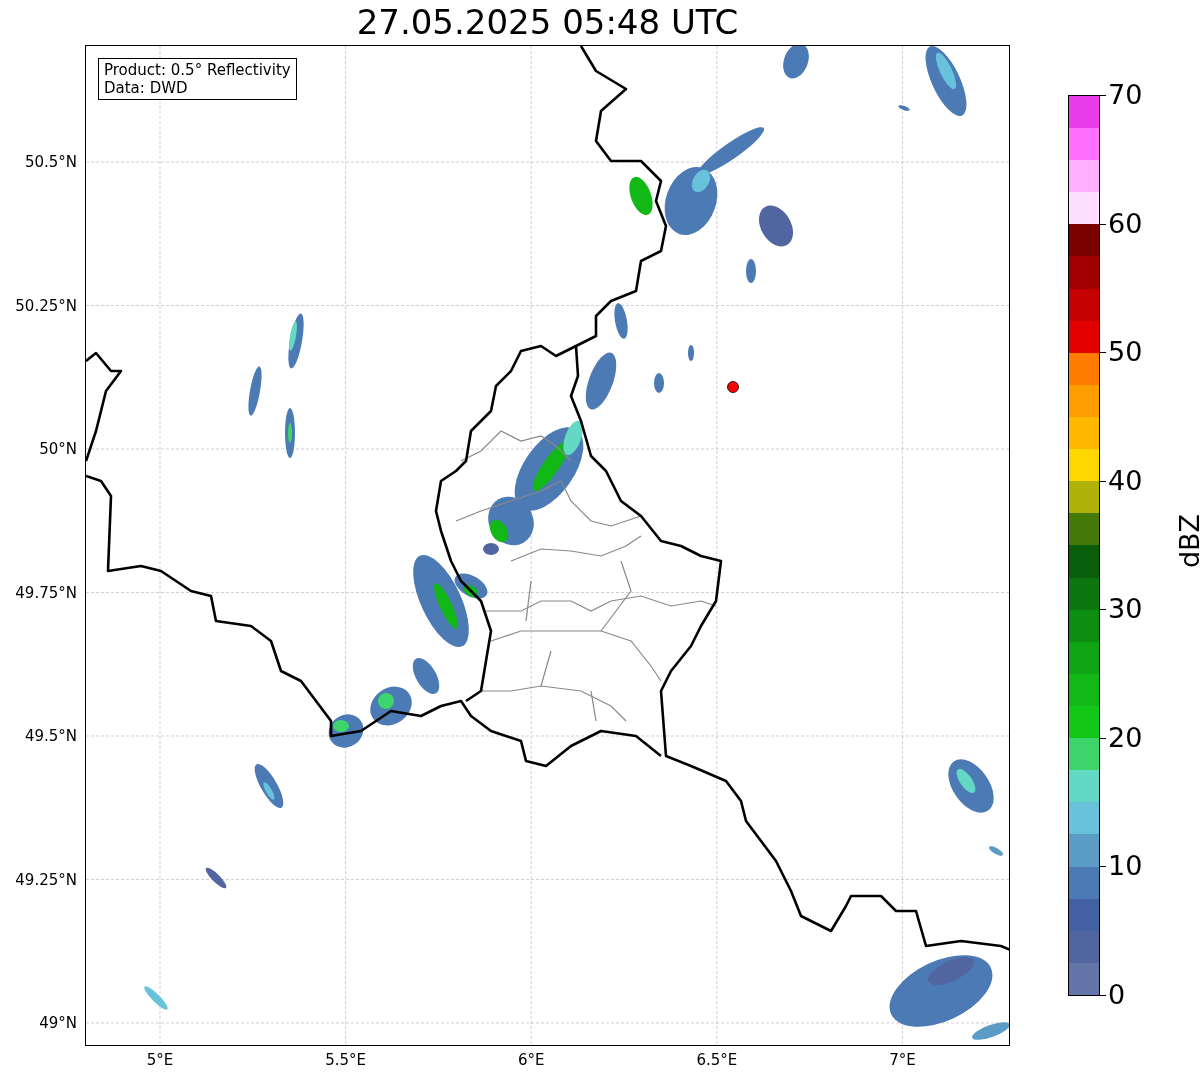  What do you see at coordinates (531, 1060) in the screenshot?
I see `longitude-label: 6°E` at bounding box center [531, 1060].